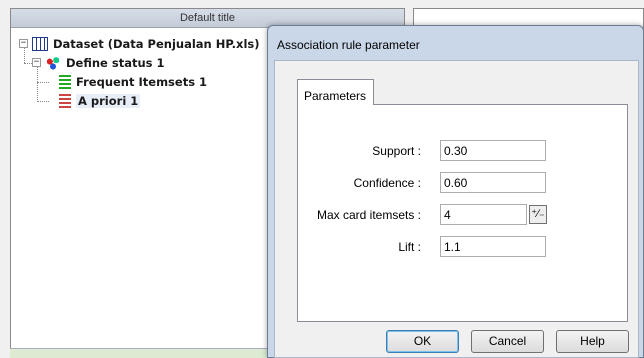 The width and height of the screenshot is (644, 358). I want to click on support-input, so click(493, 150).